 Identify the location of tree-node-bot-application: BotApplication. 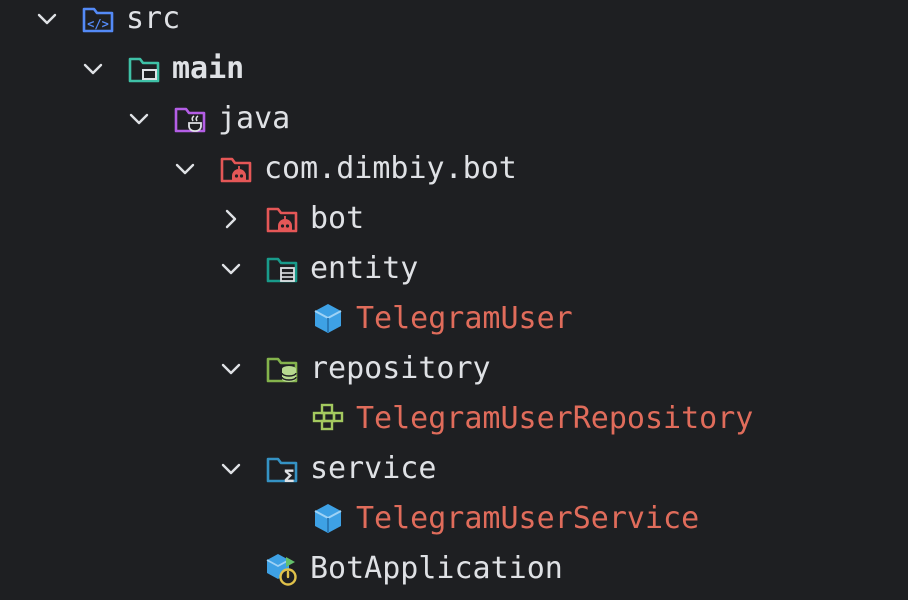
(390, 569).